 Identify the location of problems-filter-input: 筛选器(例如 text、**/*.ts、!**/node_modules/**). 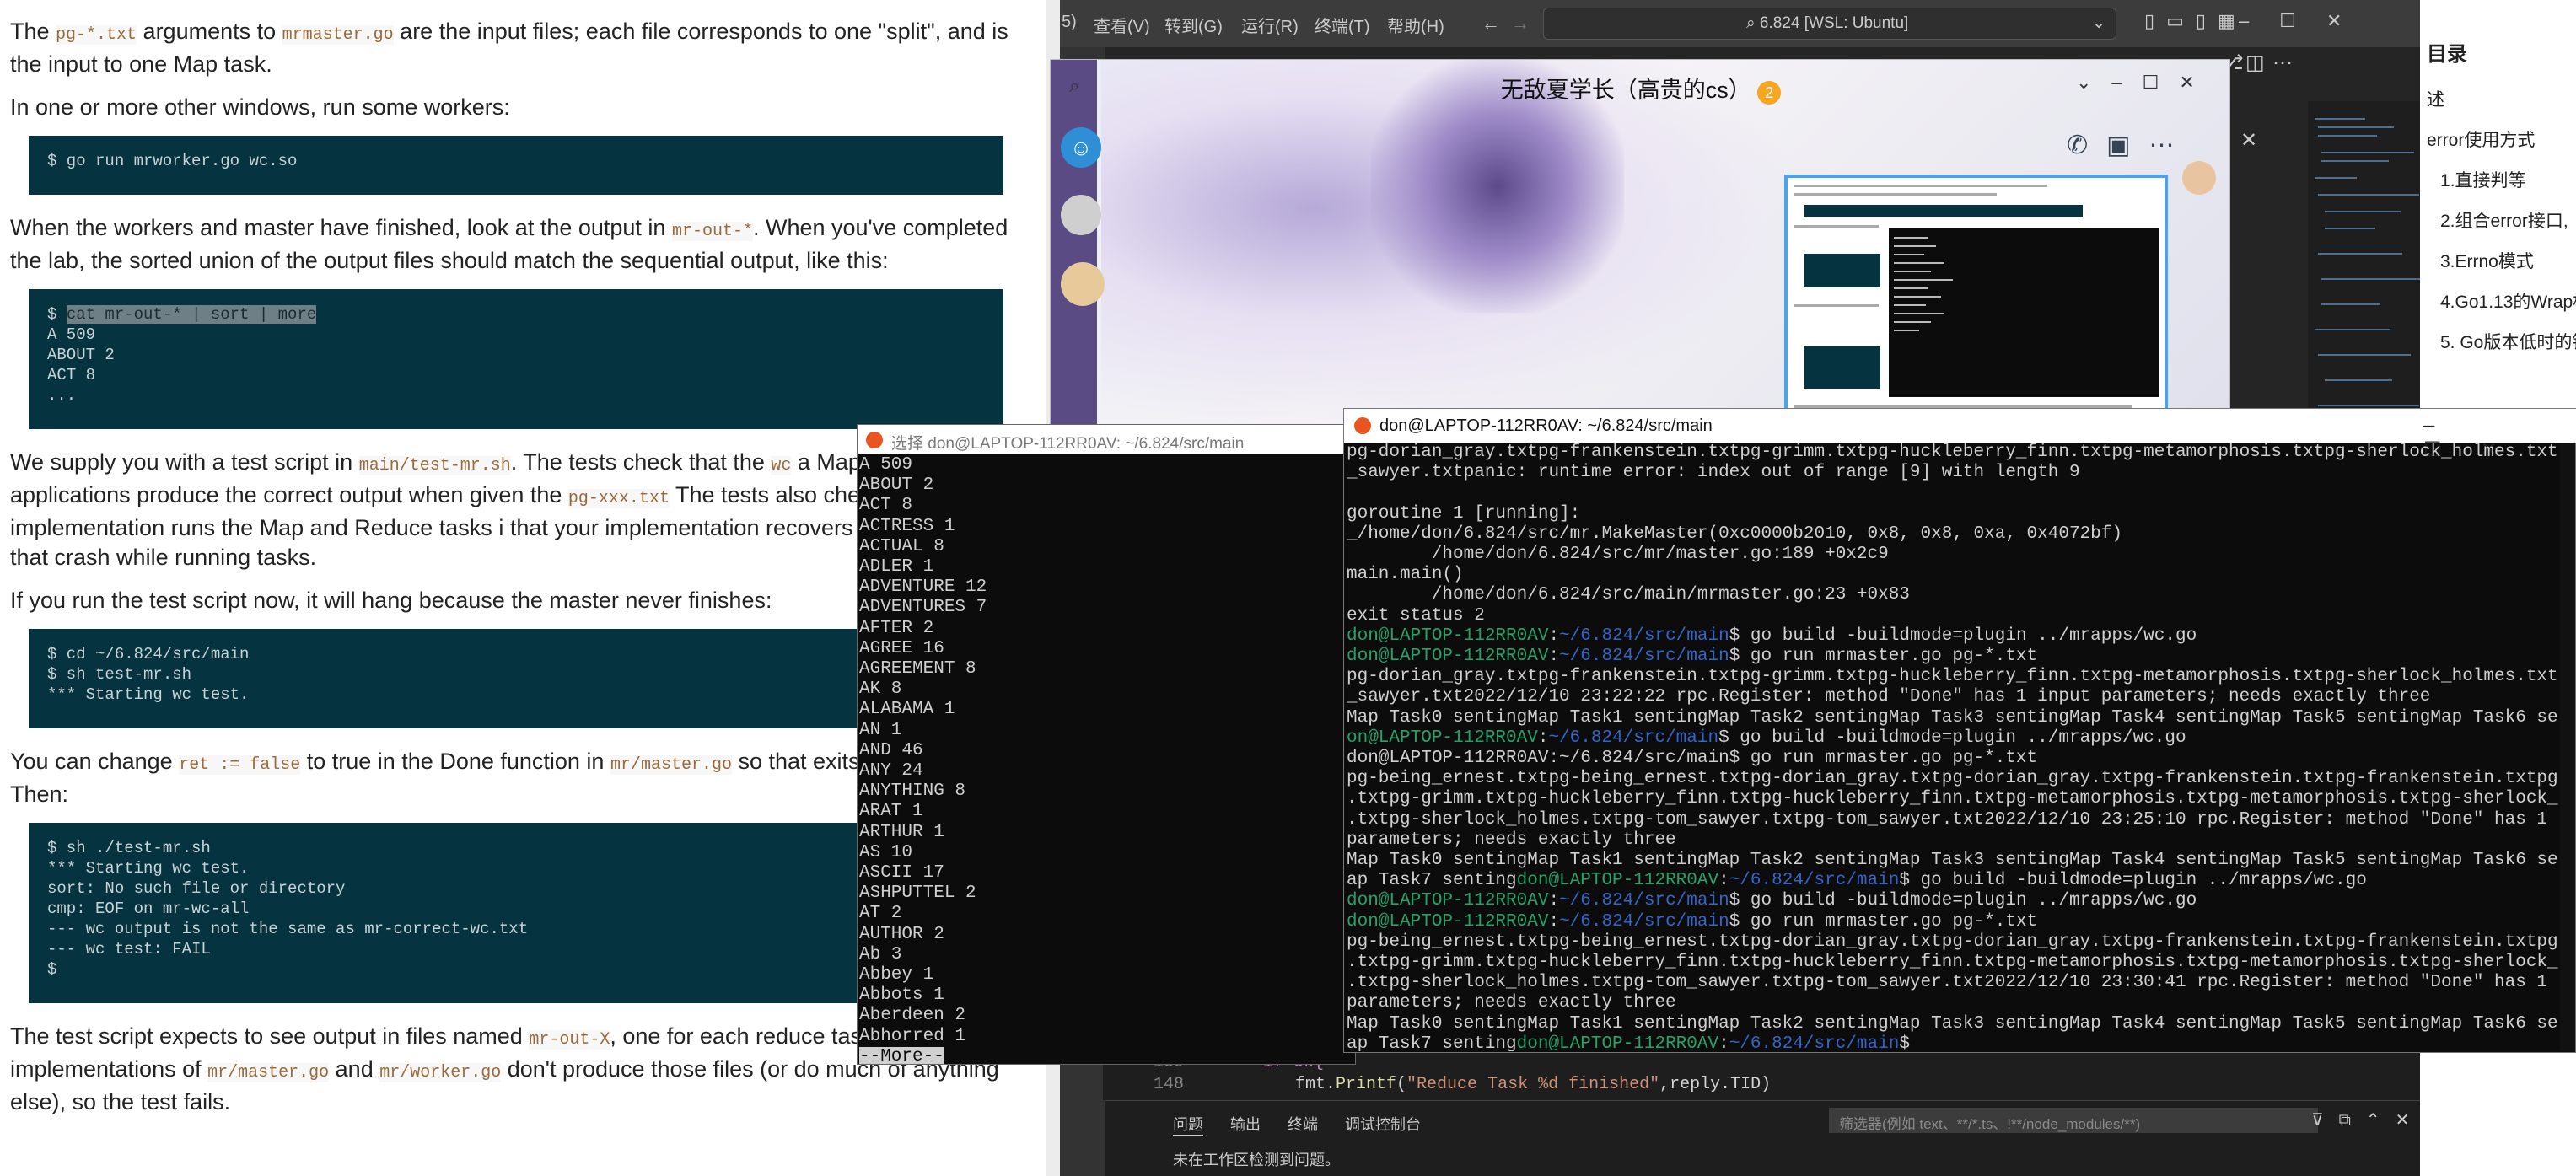
(2073, 1120).